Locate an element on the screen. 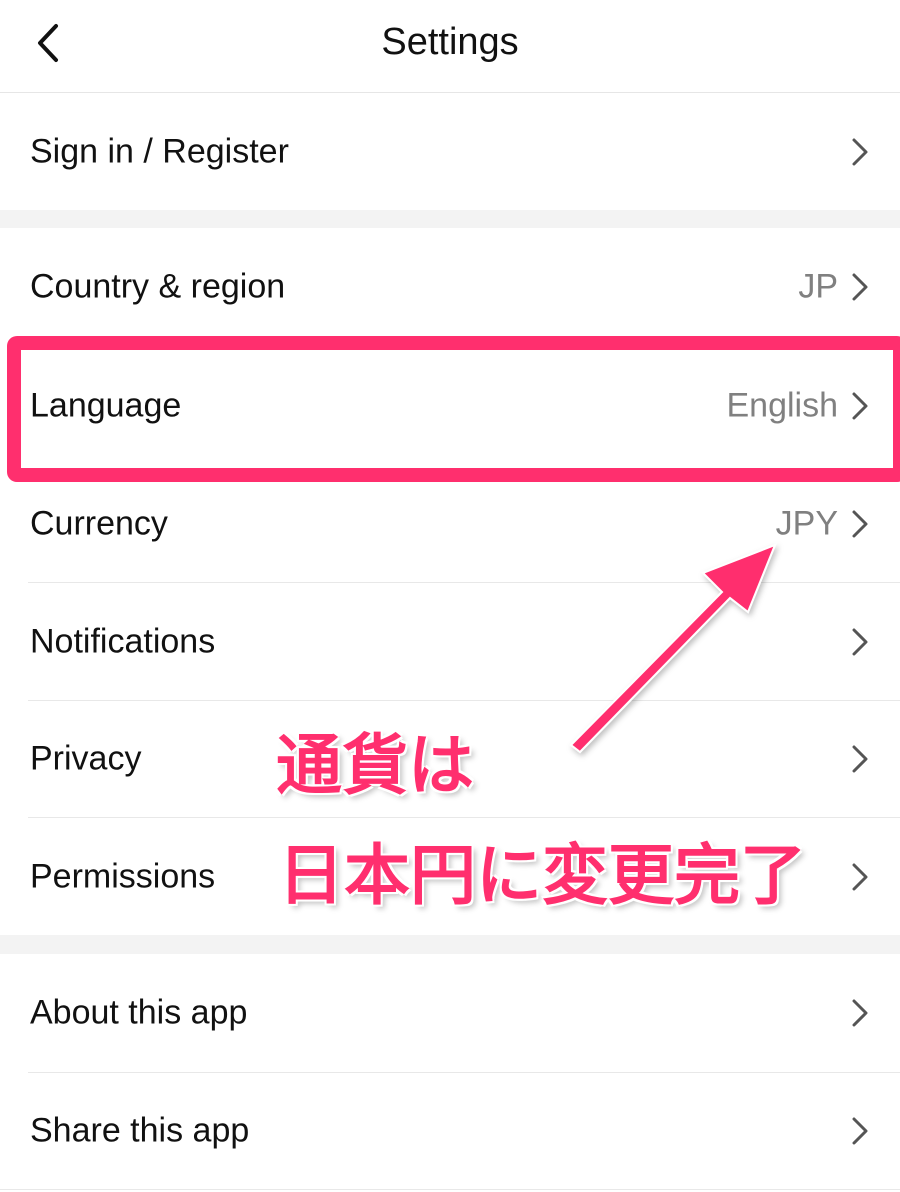 This screenshot has width=900, height=1192. annotation-arrow-icon is located at coordinates (673, 648).